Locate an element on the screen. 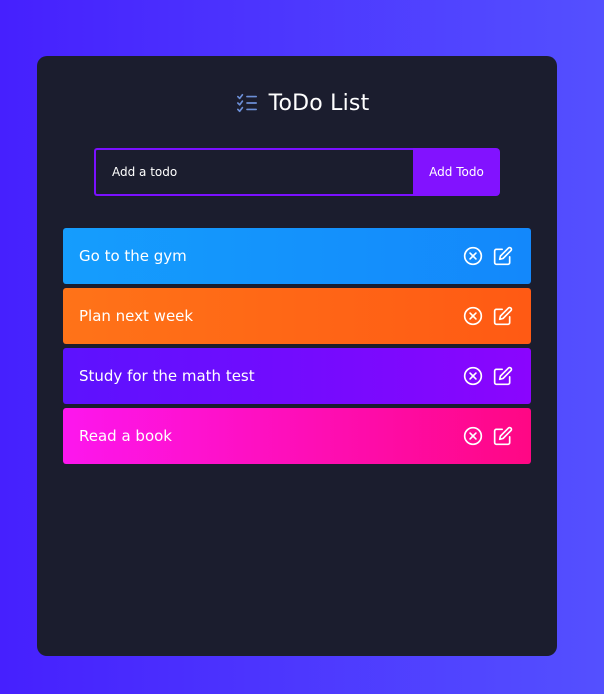 The height and width of the screenshot is (694, 604). todo-item: Read a book is located at coordinates (297, 436).